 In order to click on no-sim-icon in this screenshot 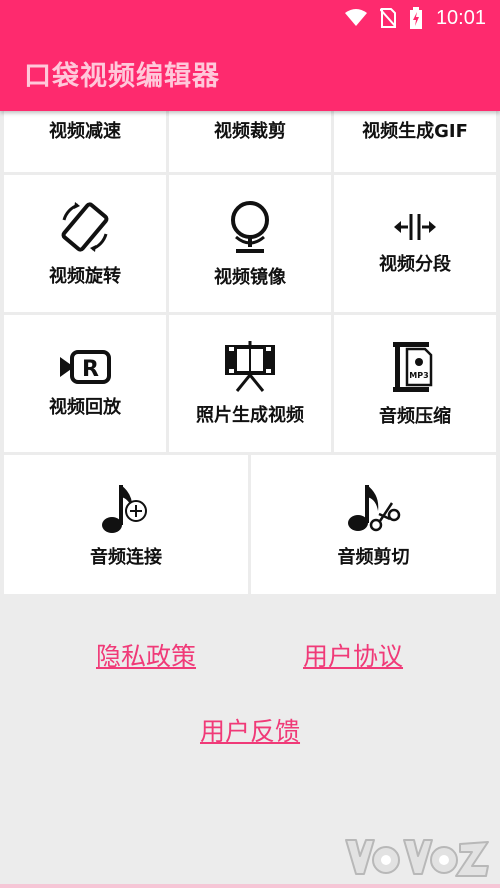, I will do `click(387, 18)`.